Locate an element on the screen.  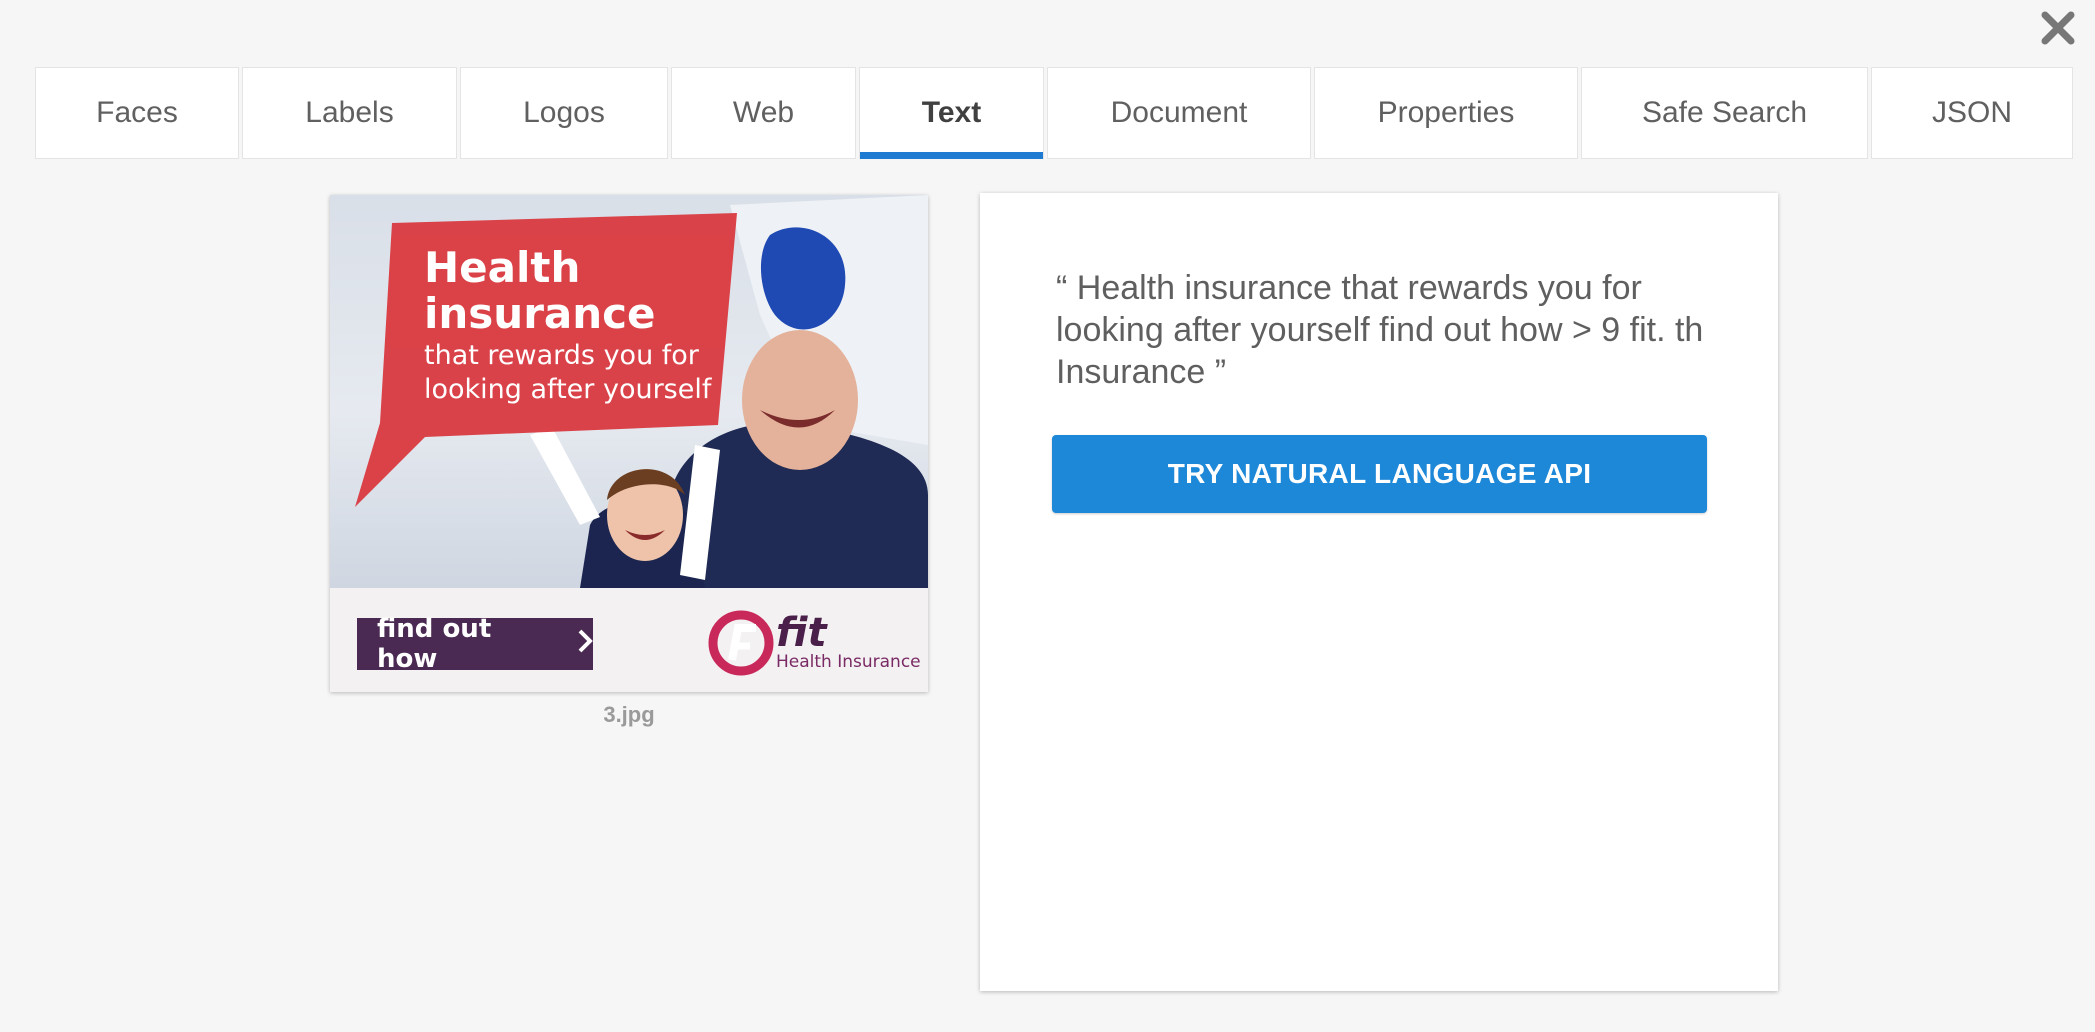
ad-brand-subtitle: Health Insurance is located at coordinates (848, 662).